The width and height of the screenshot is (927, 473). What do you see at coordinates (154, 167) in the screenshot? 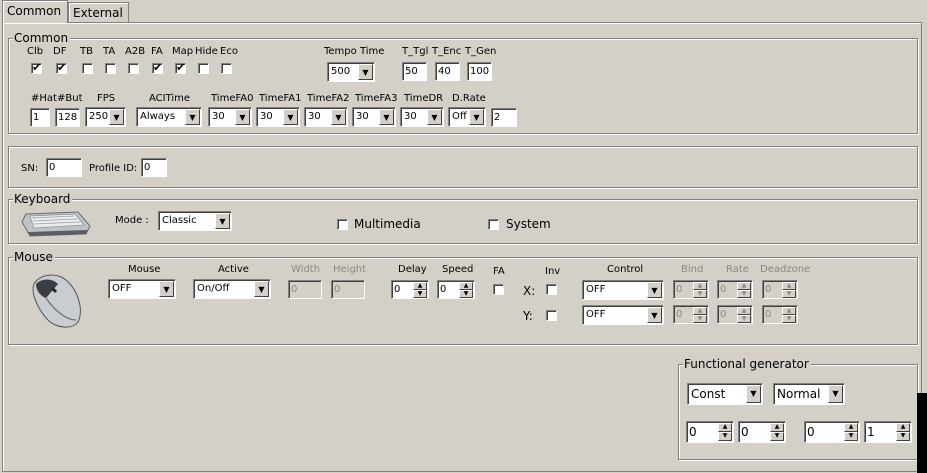
I see `profile-id-input: 0` at bounding box center [154, 167].